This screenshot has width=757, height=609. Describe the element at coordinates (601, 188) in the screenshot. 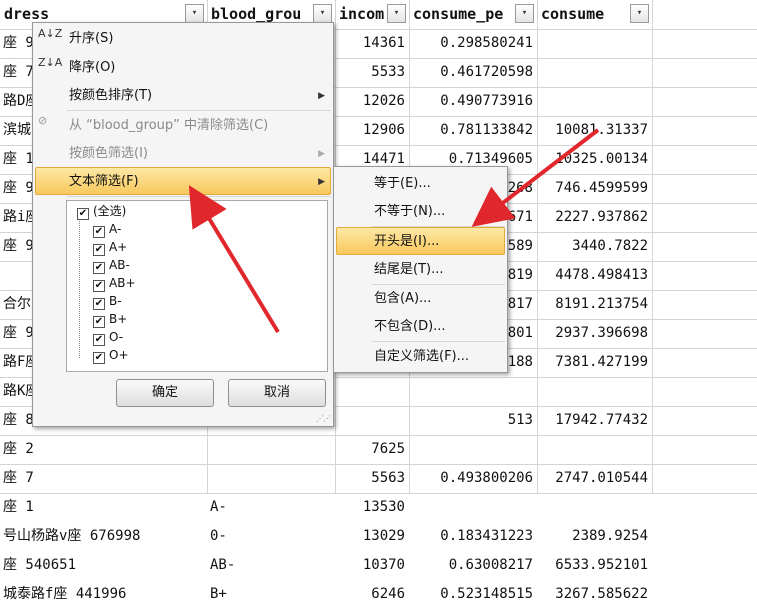

I see `table-cell: 746.4599599` at that location.